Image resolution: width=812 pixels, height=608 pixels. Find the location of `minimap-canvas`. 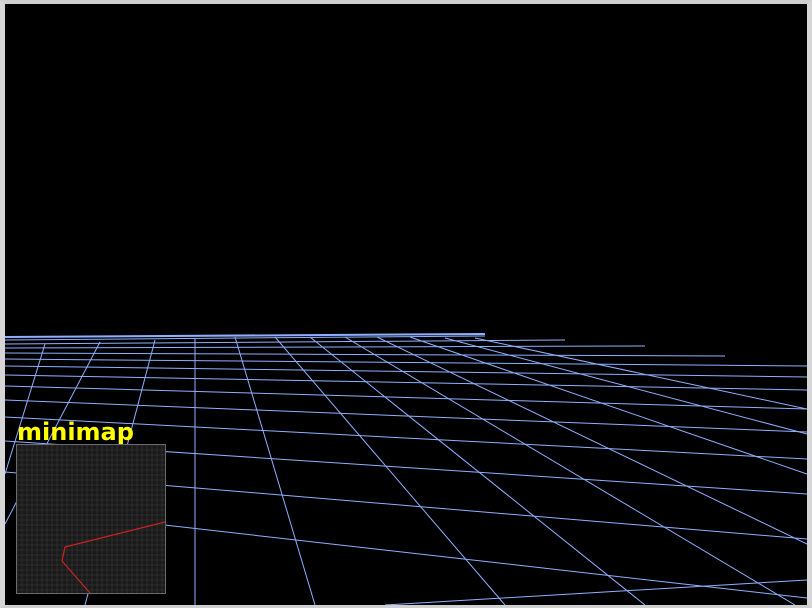

minimap-canvas is located at coordinates (91, 519).